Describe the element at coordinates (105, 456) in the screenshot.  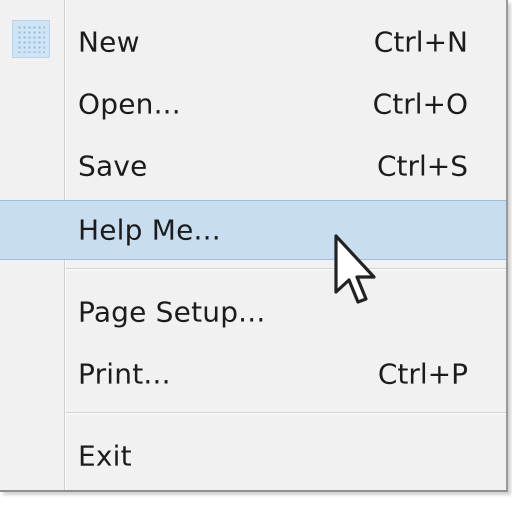
I see `menu-item-label: Exit` at that location.